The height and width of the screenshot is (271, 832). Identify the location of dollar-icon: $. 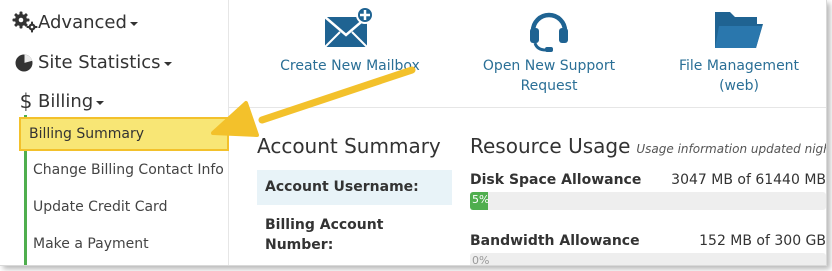
(26, 101).